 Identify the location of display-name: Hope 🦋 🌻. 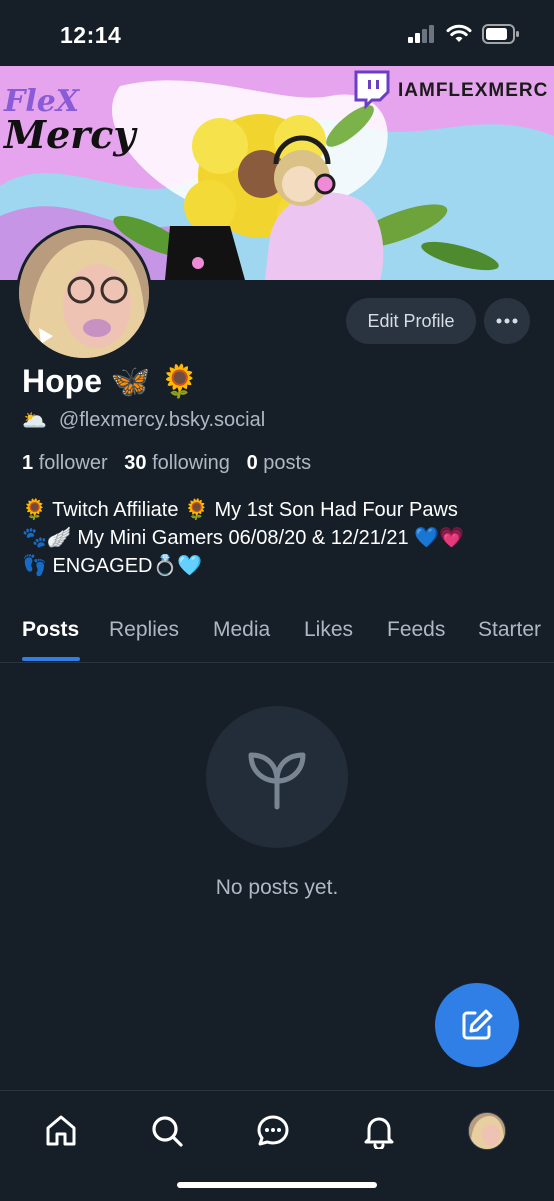
(111, 381).